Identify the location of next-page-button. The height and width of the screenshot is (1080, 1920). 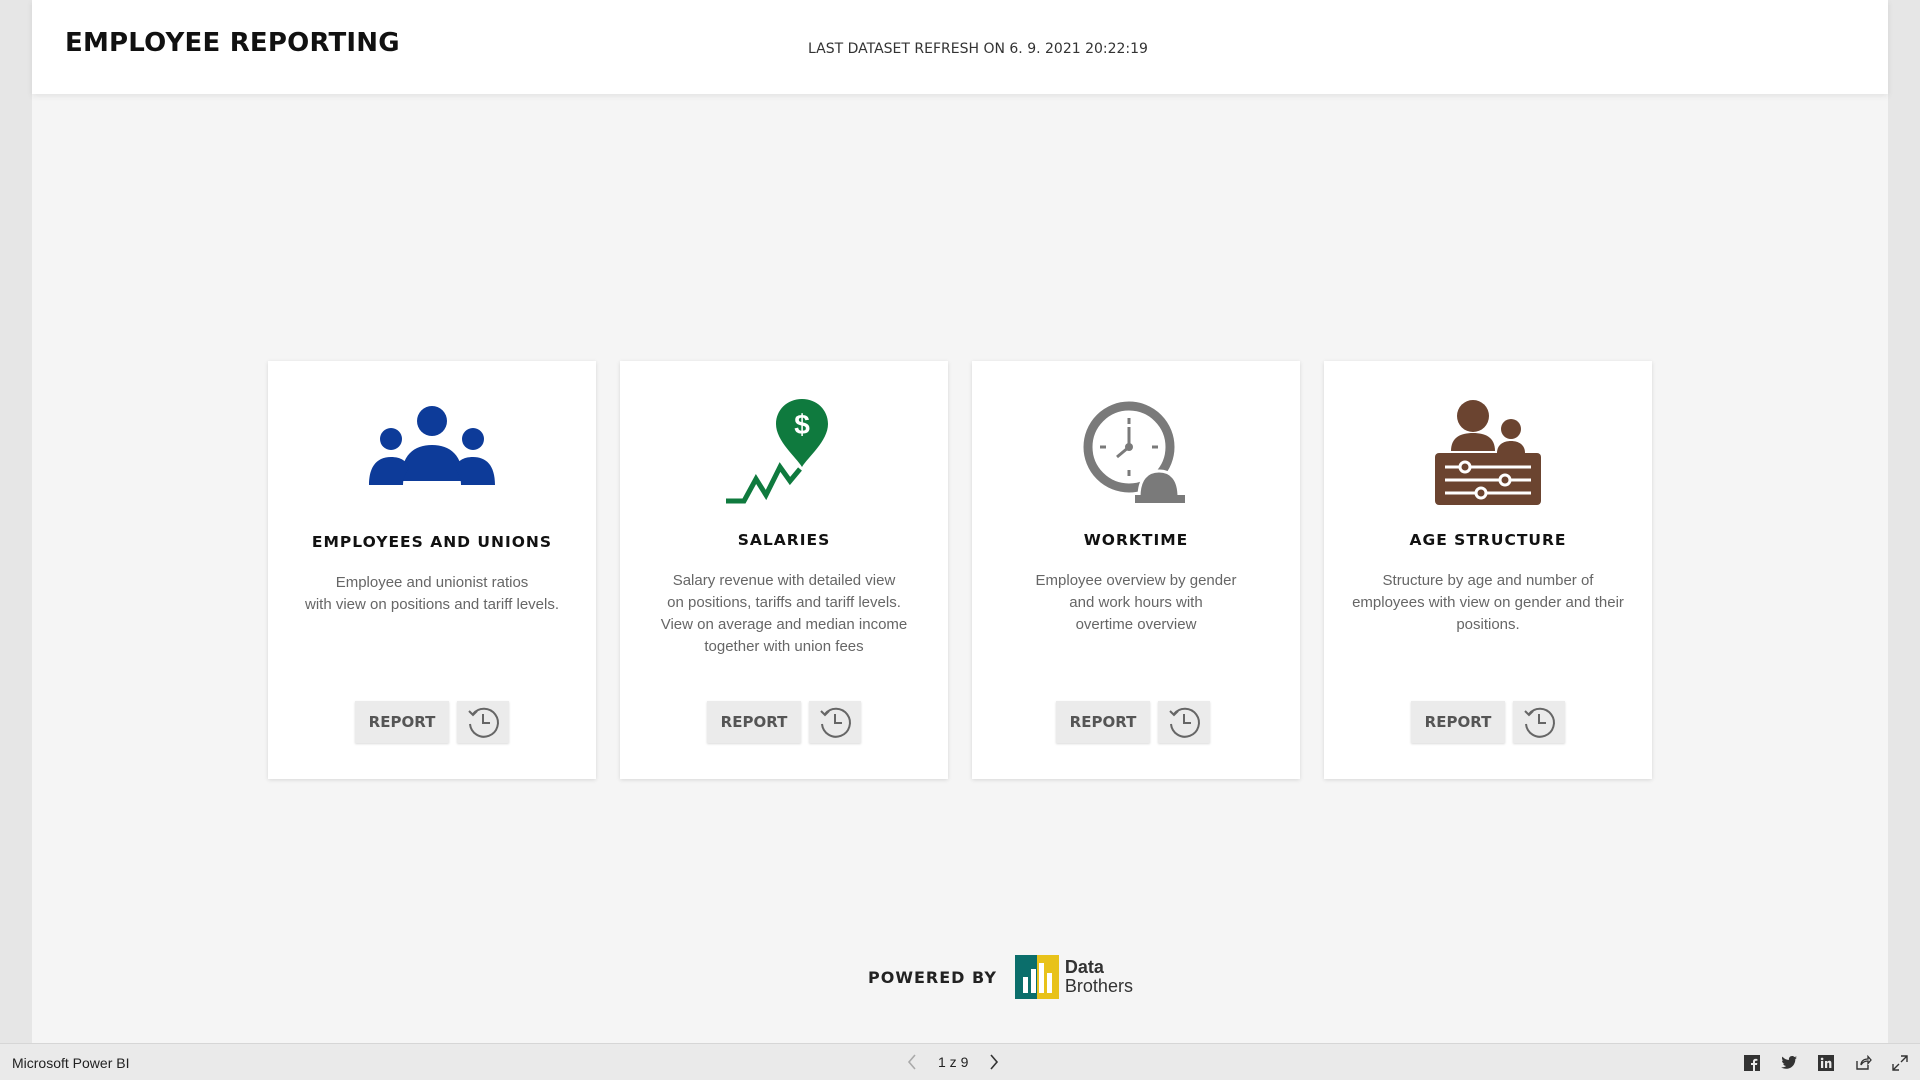
(994, 1062).